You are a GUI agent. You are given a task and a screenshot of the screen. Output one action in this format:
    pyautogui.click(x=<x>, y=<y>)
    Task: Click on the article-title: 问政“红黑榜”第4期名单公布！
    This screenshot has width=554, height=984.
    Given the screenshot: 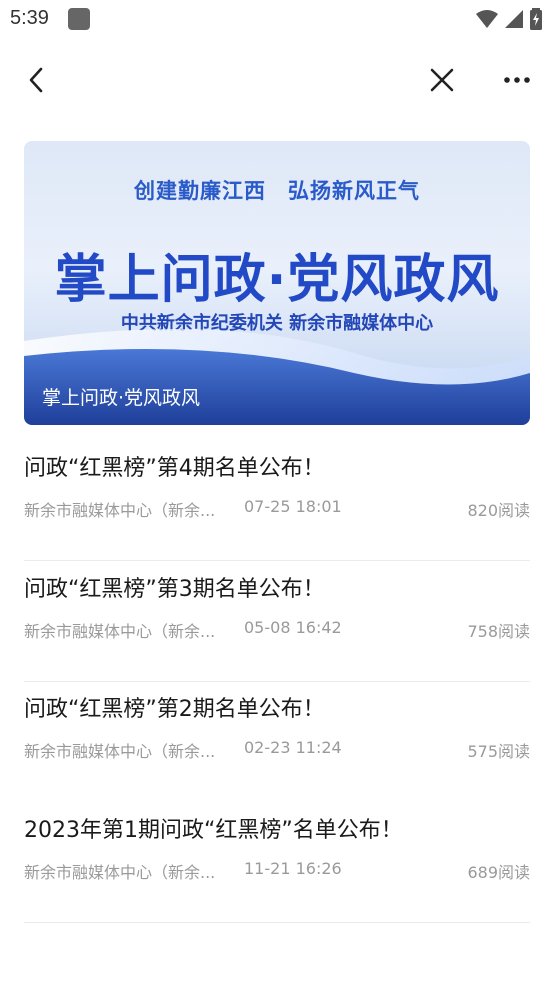 What is the action you would take?
    pyautogui.click(x=174, y=468)
    